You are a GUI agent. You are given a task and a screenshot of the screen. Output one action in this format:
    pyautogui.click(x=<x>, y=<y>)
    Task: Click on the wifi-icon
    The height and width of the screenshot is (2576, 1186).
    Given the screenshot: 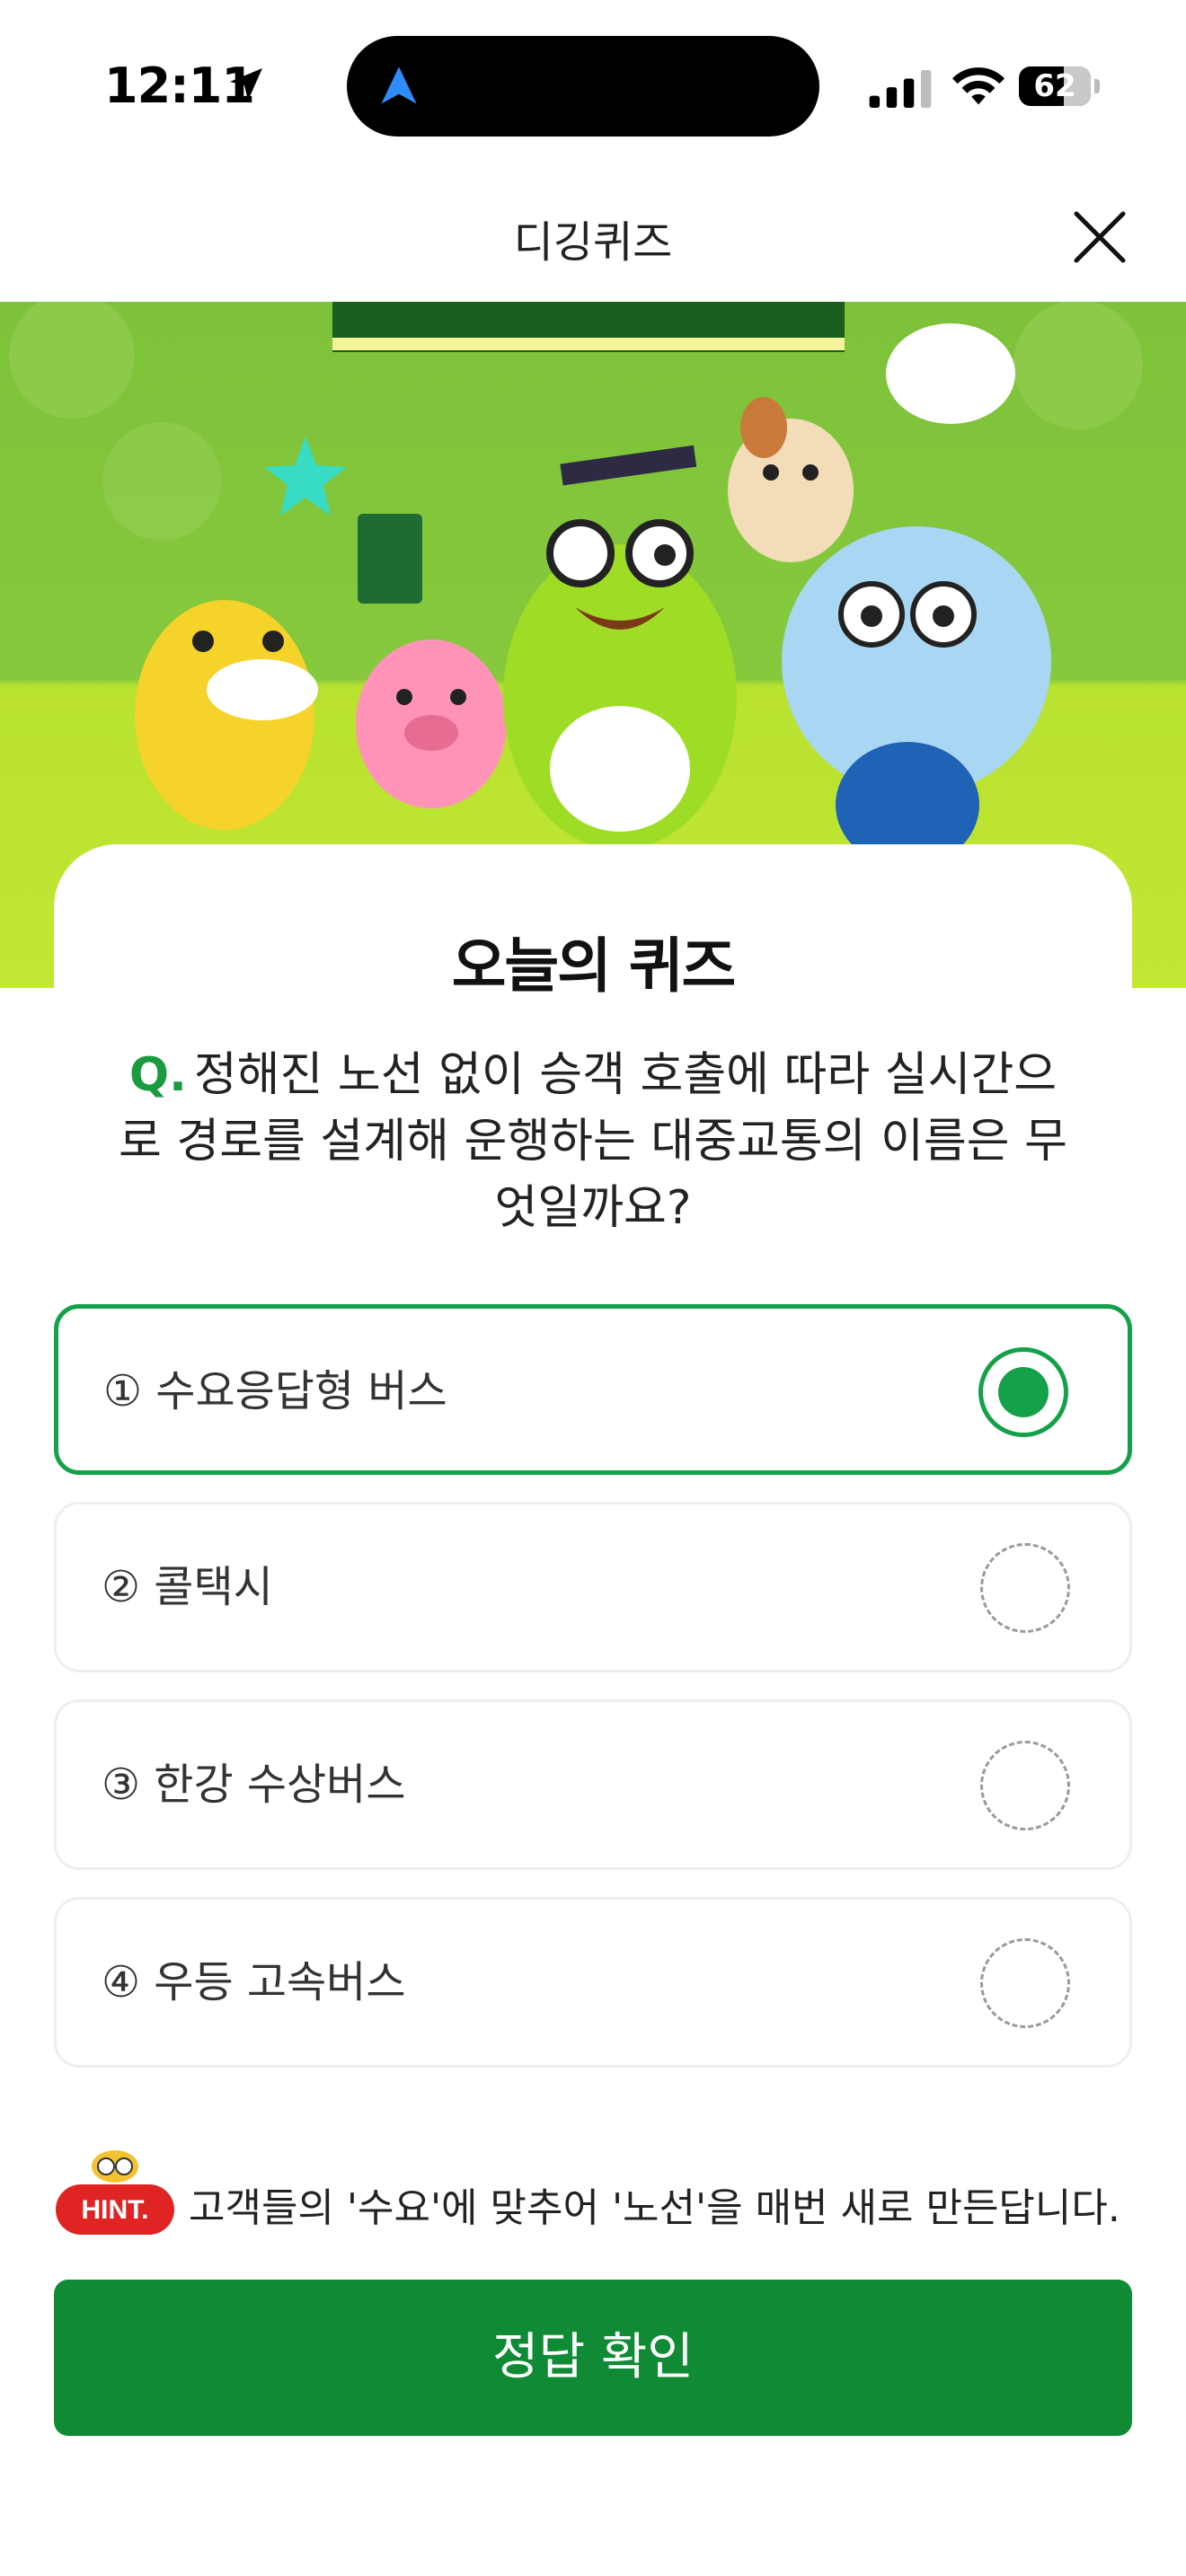 What is the action you would take?
    pyautogui.click(x=978, y=86)
    